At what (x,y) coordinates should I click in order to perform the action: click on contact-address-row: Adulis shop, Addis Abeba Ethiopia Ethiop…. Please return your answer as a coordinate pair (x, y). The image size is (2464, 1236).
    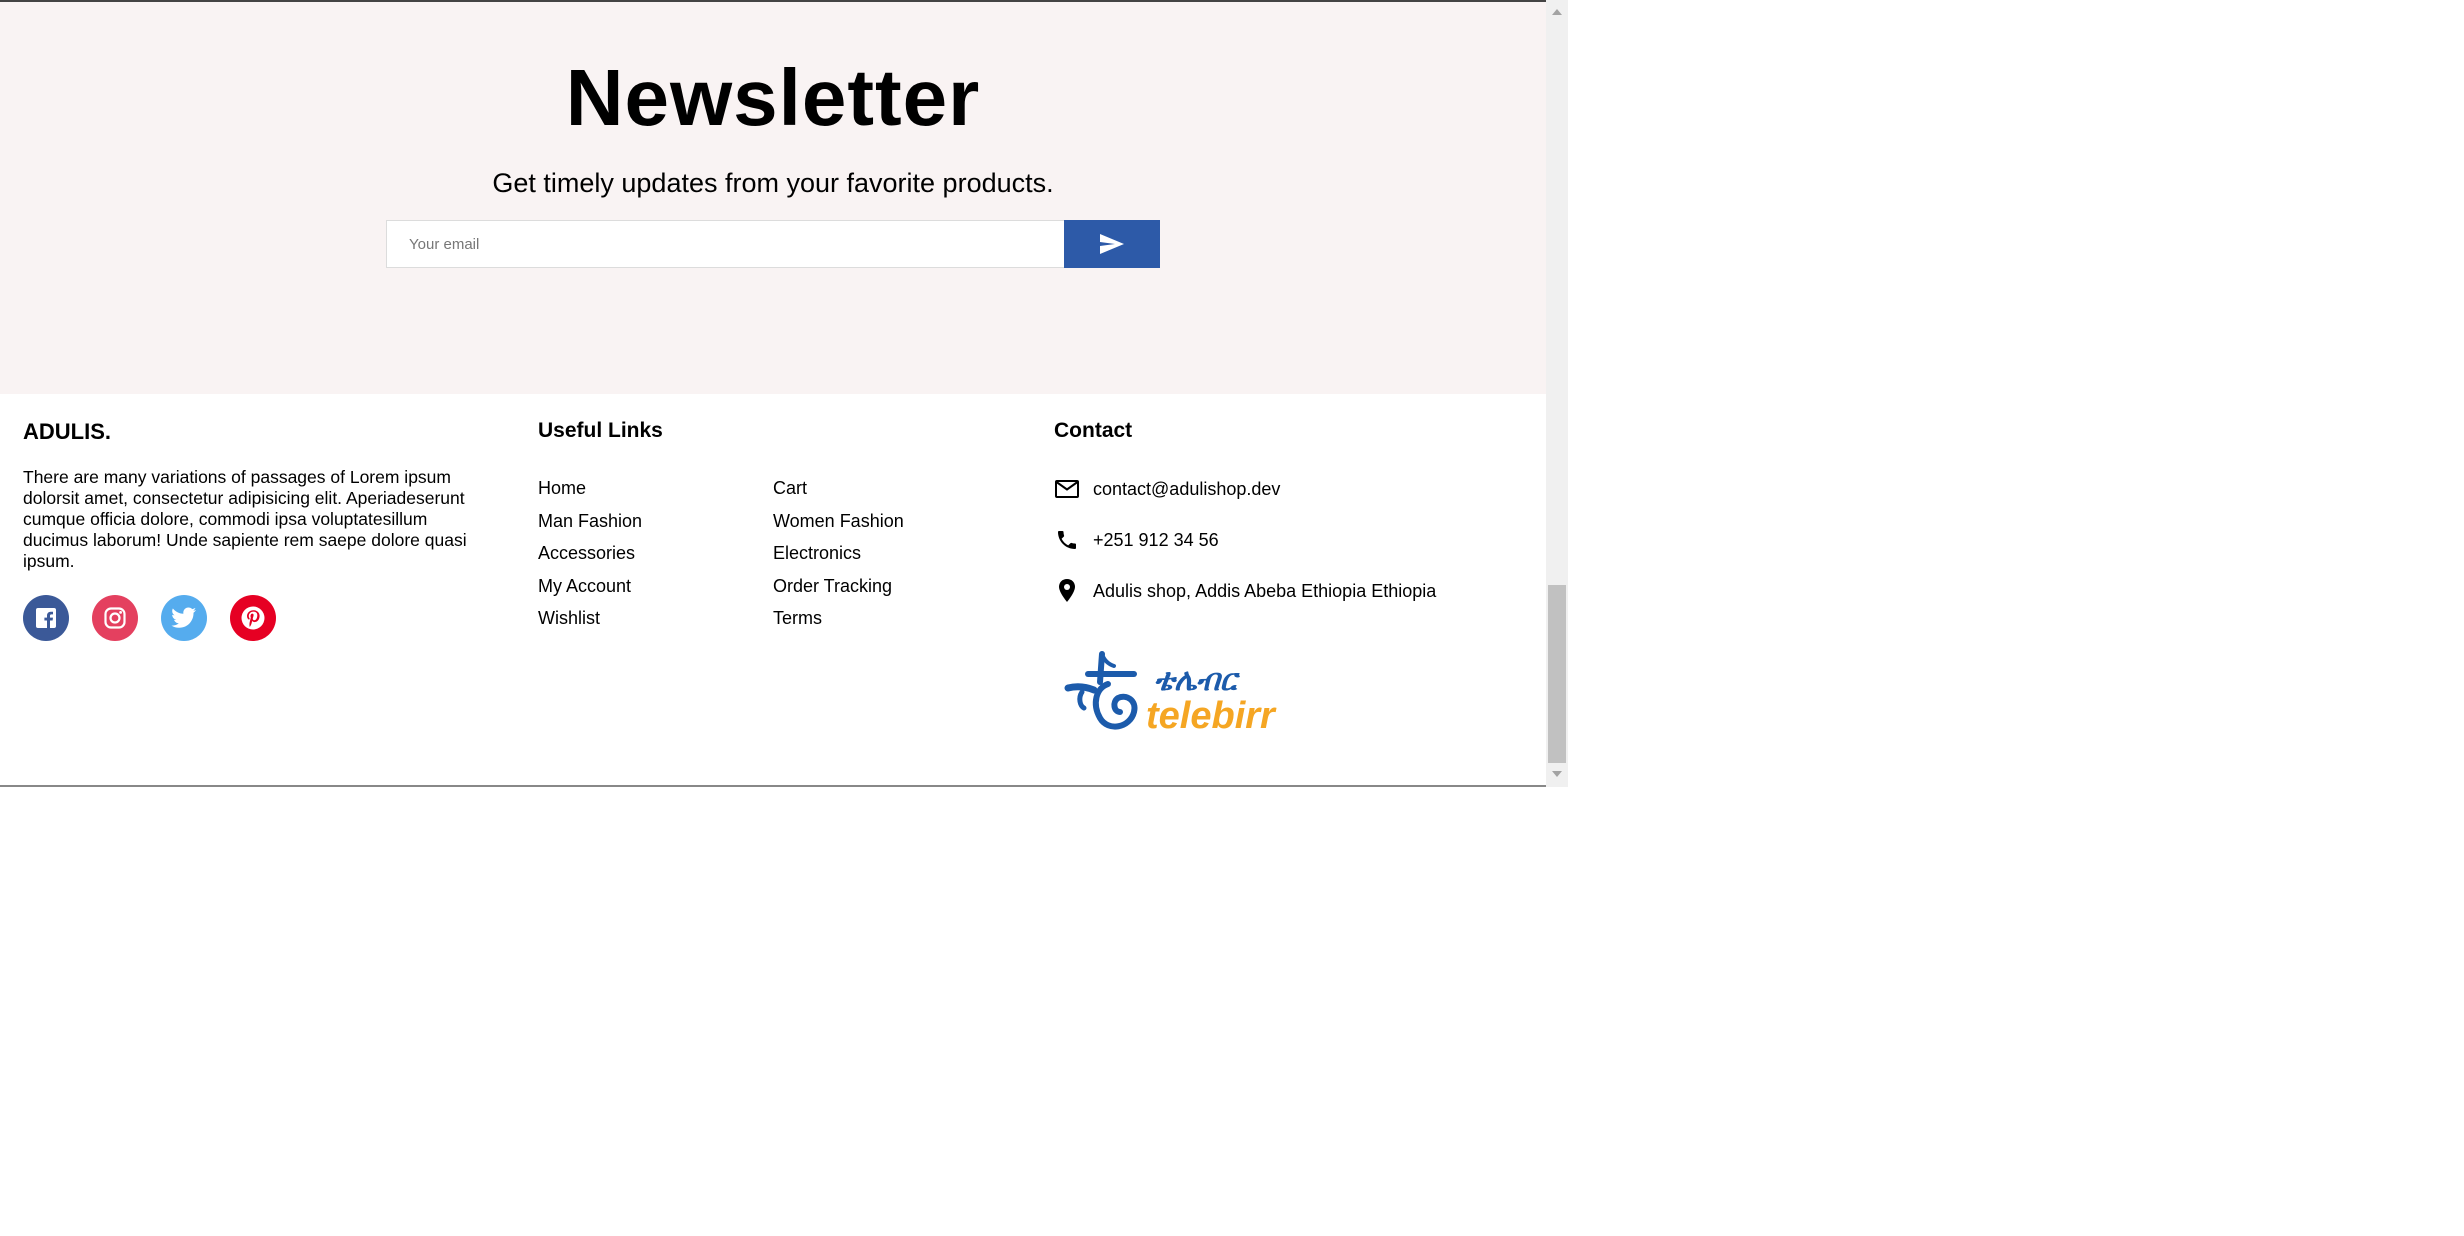
    Looking at the image, I should click on (1245, 591).